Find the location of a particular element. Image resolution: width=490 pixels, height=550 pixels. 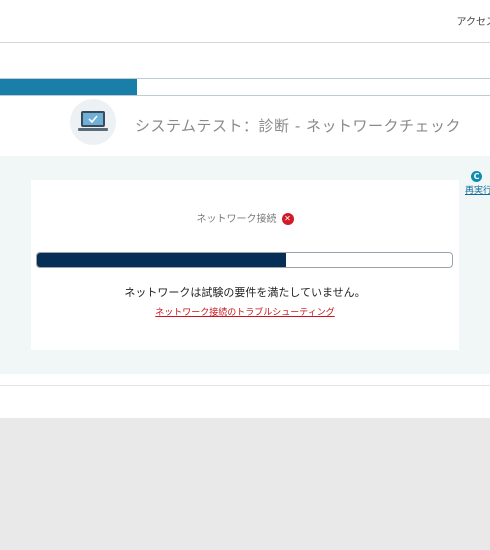

steps-progress-fill is located at coordinates (69, 87).